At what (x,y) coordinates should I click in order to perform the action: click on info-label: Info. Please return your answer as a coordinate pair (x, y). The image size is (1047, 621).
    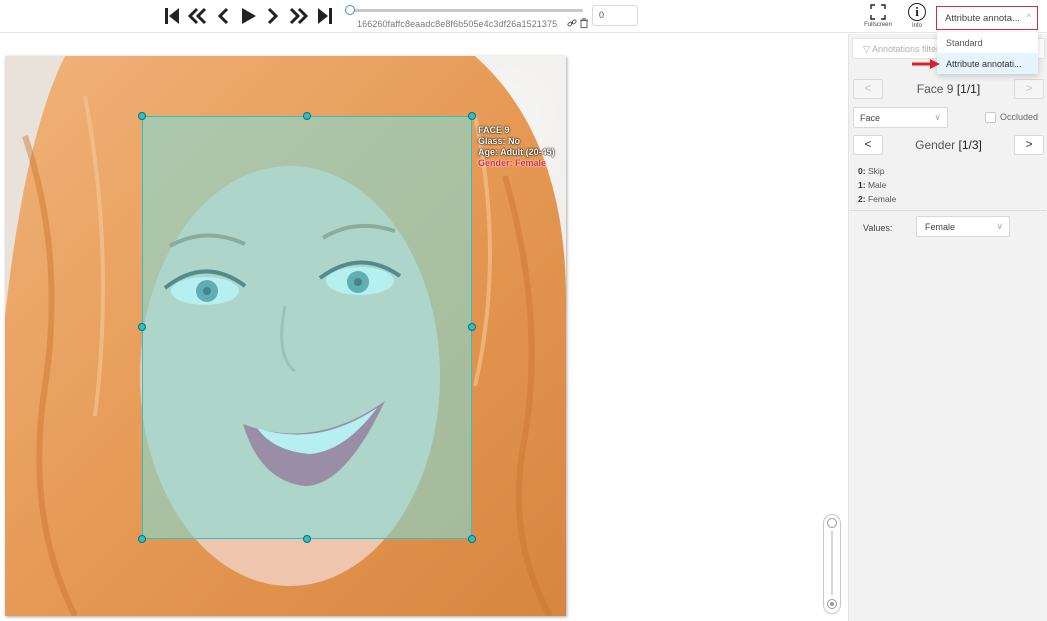
    Looking at the image, I should click on (916, 26).